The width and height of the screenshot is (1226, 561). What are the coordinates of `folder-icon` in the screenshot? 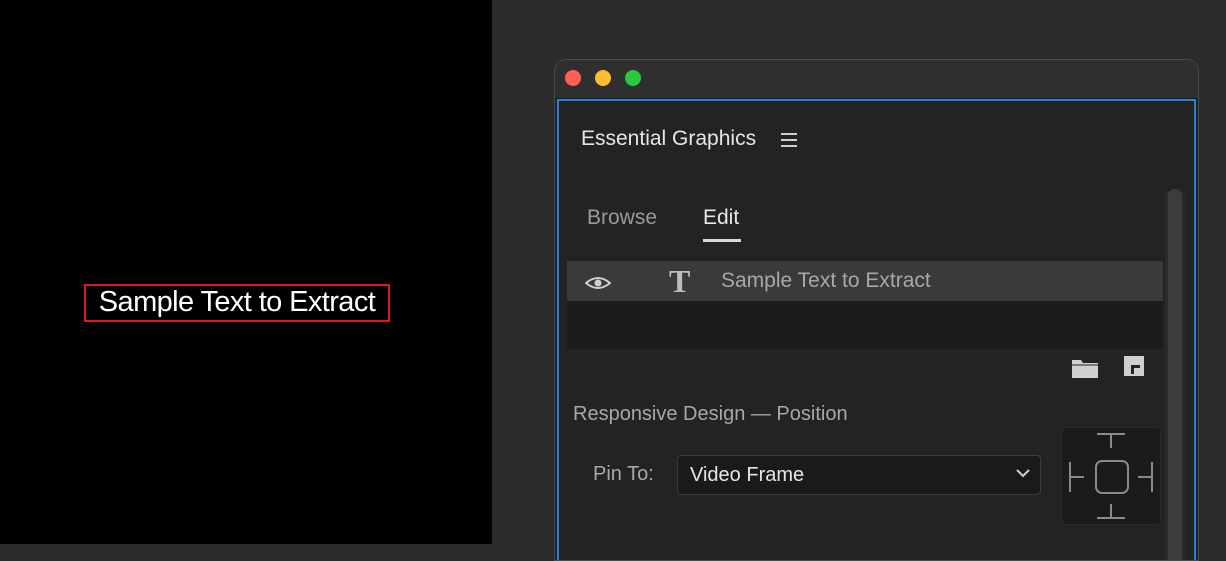 It's located at (1085, 368).